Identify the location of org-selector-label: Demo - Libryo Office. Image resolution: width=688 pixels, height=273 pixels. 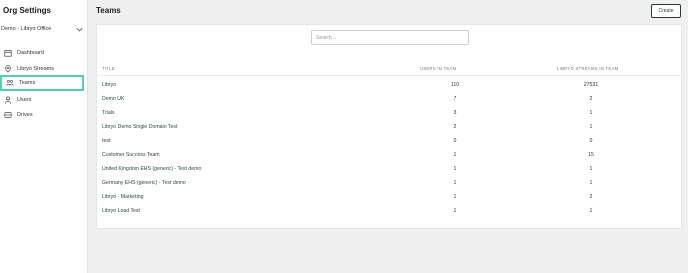
(26, 29).